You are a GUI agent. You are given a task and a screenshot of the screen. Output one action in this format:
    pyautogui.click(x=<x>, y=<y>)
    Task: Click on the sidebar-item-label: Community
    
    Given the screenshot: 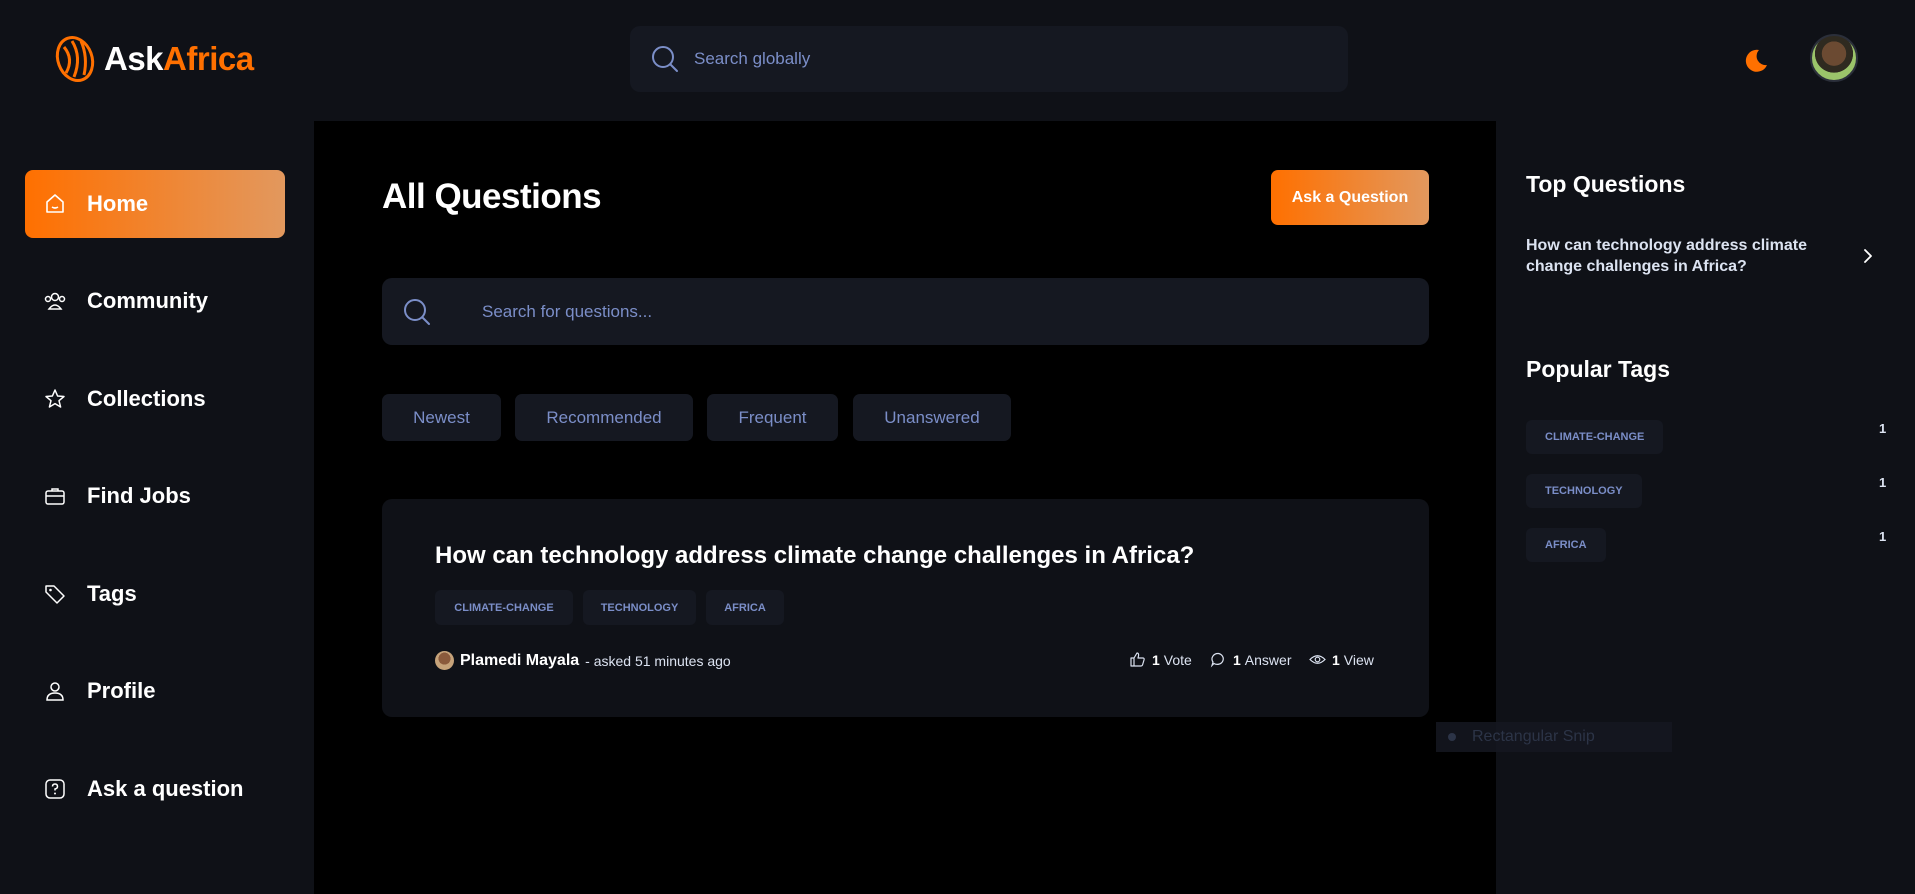 What is the action you would take?
    pyautogui.click(x=147, y=300)
    